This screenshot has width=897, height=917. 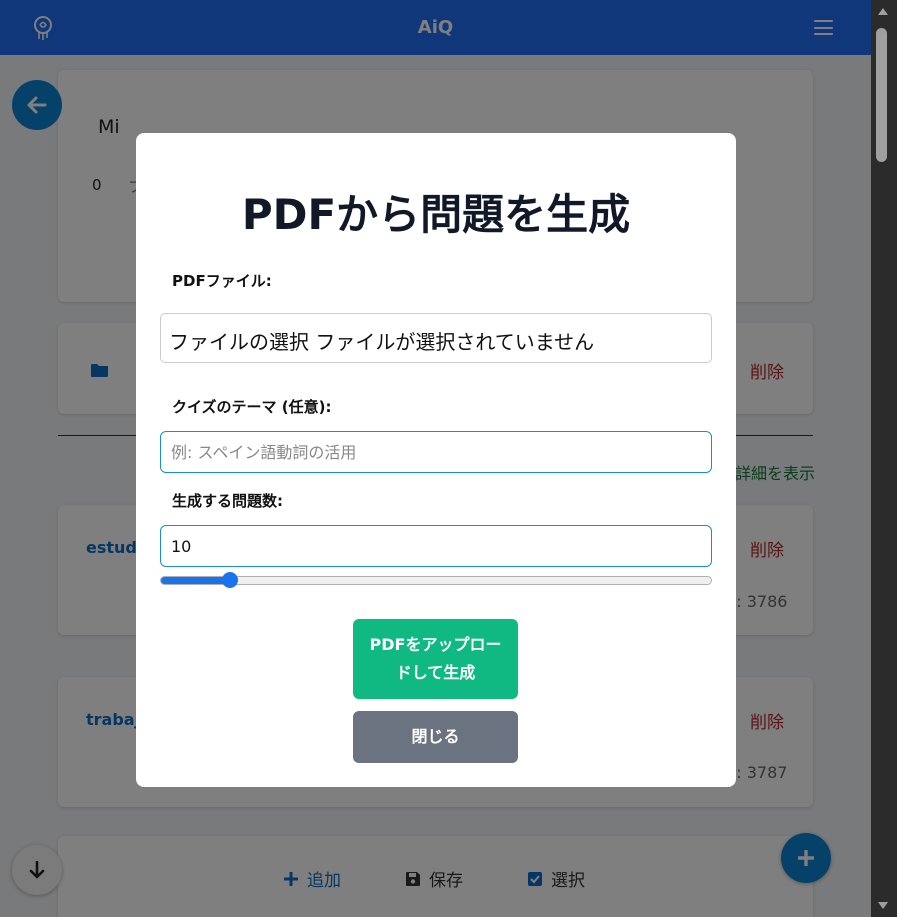 What do you see at coordinates (222, 281) in the screenshot?
I see `pdf-file-label: PDFファイル:` at bounding box center [222, 281].